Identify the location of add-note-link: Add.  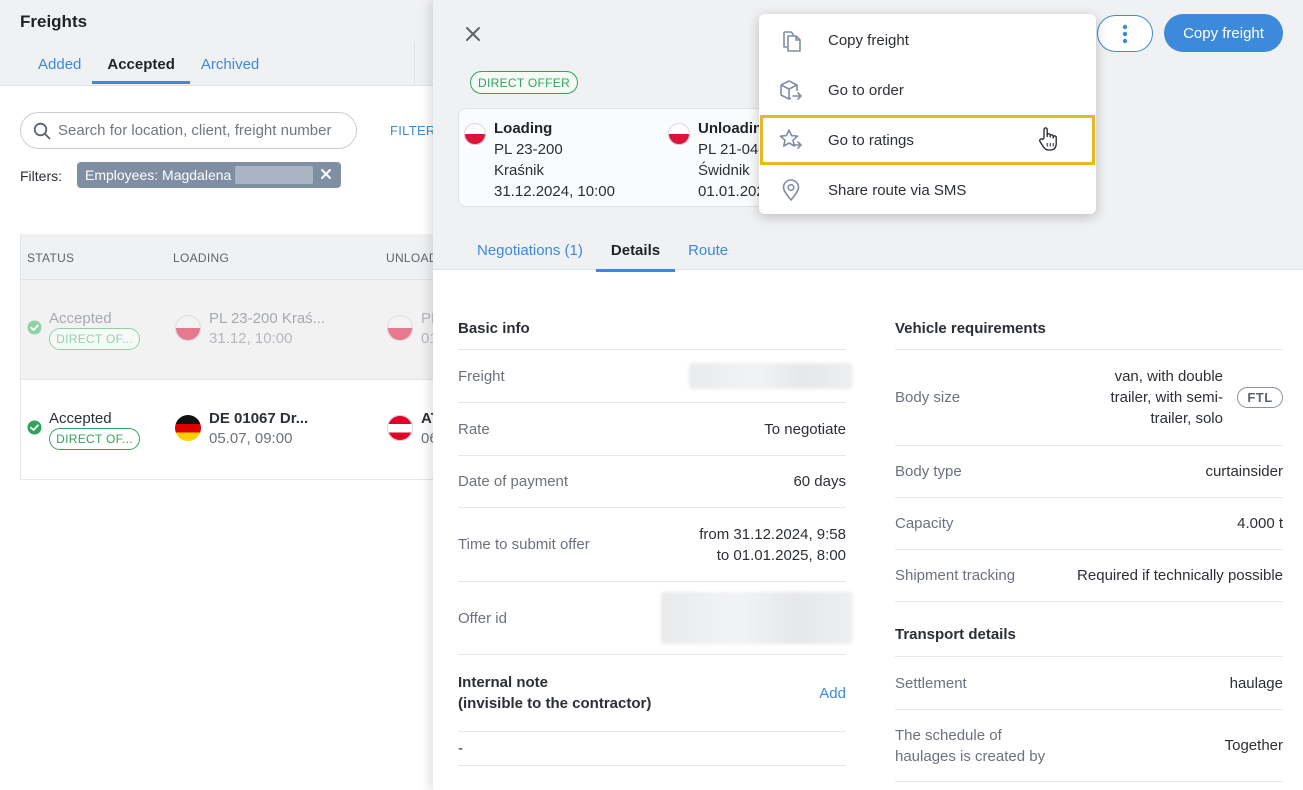
(832, 693).